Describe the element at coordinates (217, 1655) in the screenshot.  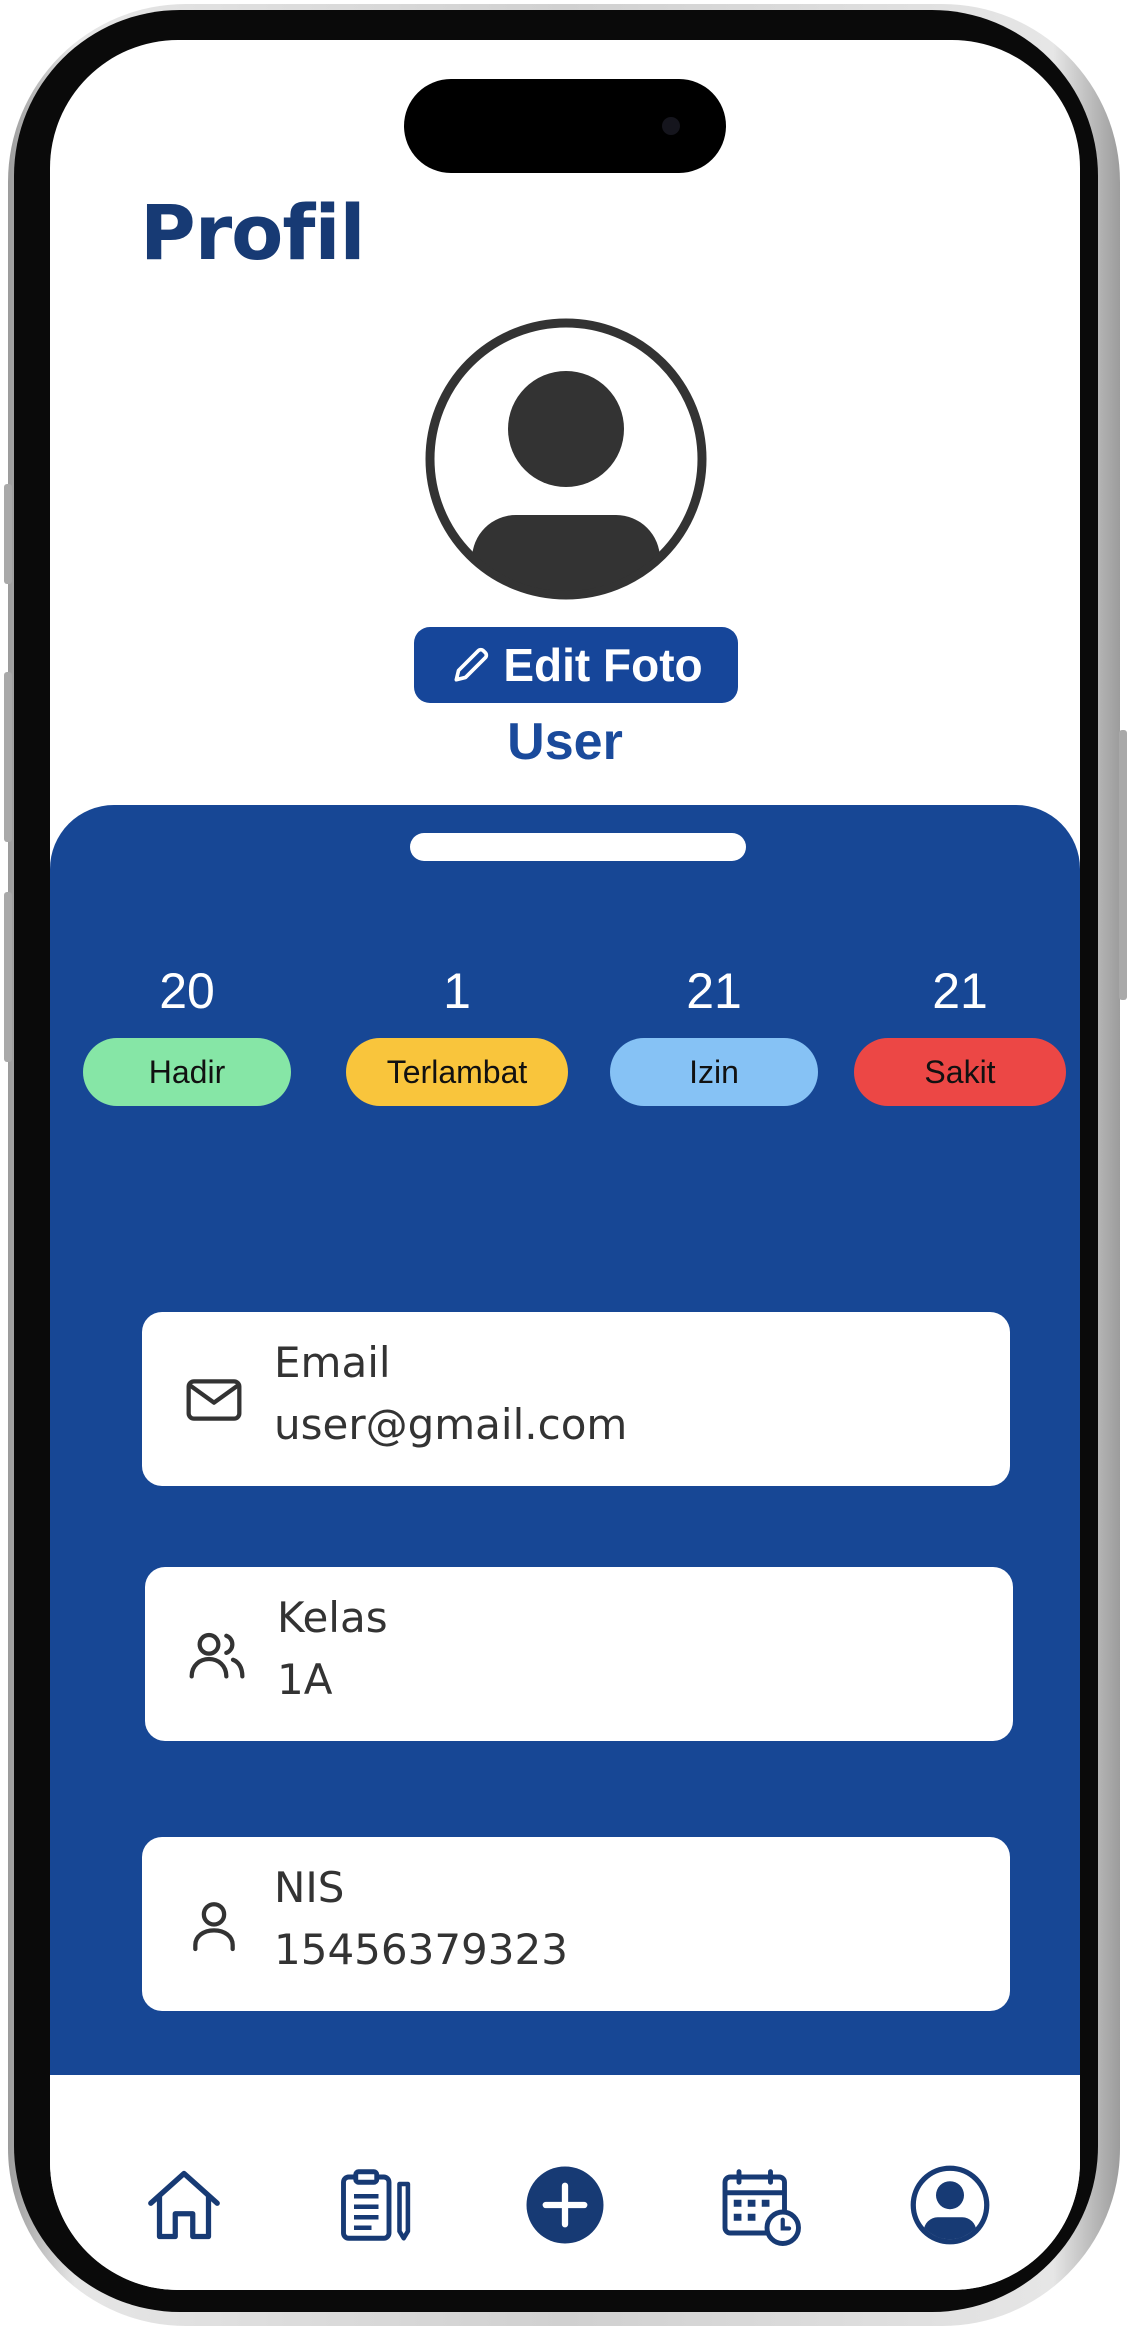
I see `users-icon` at that location.